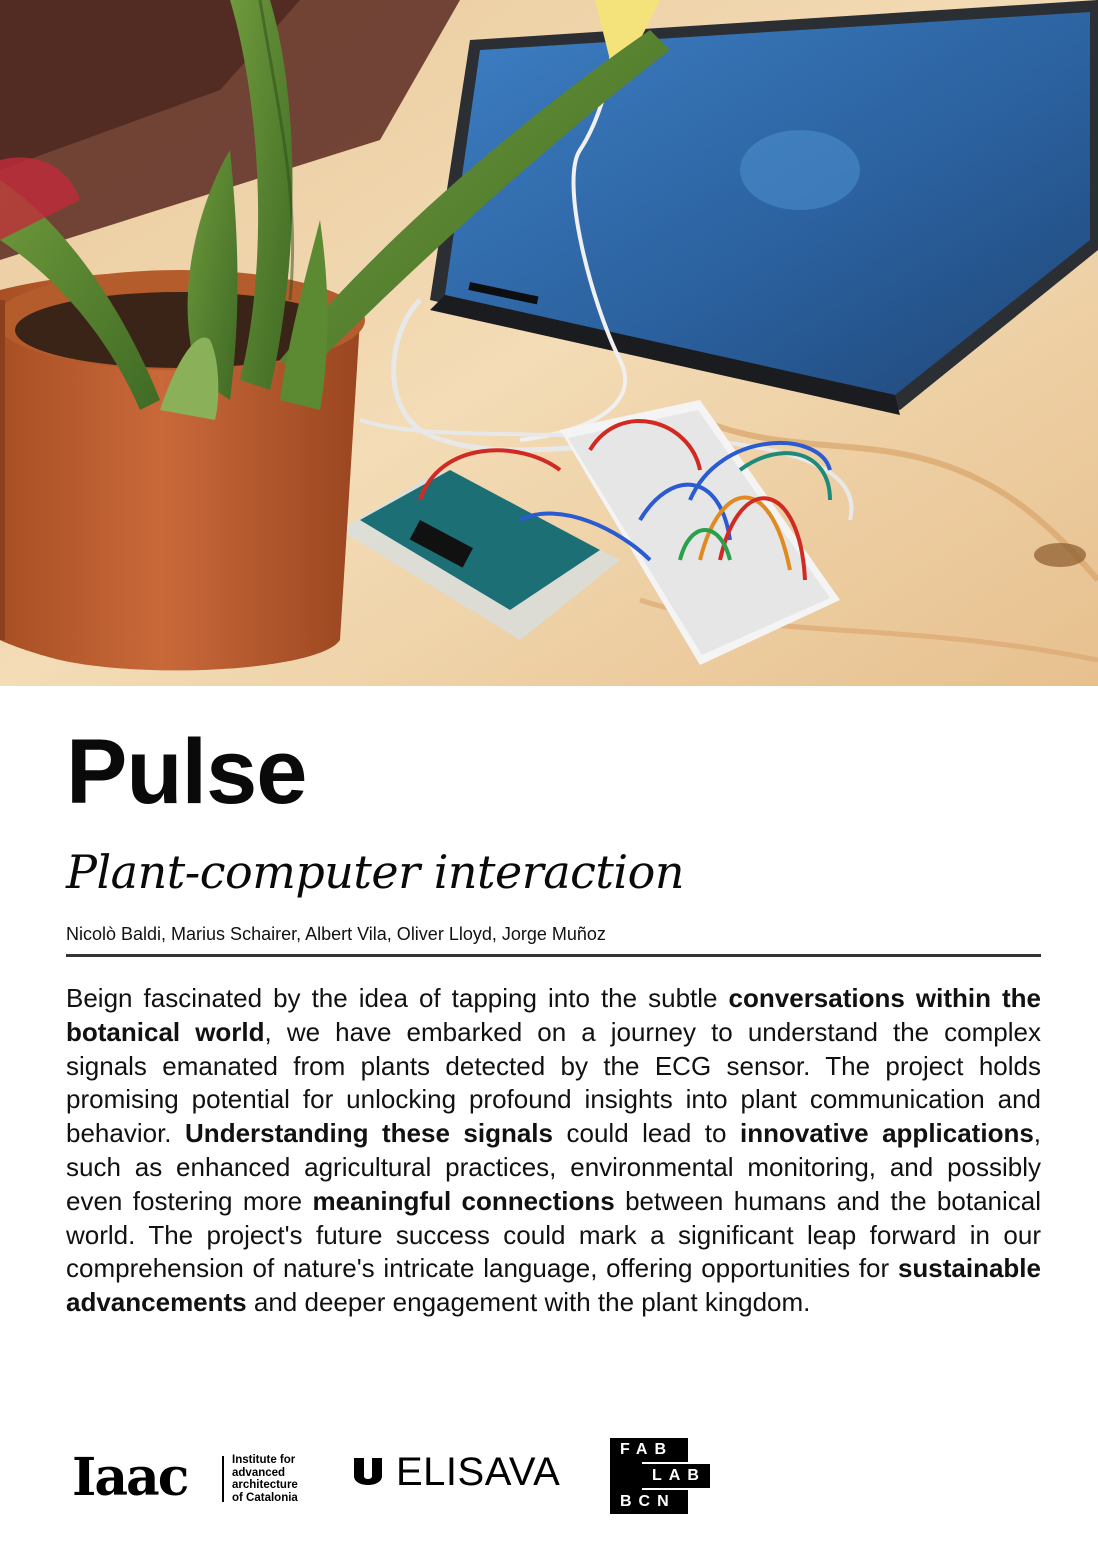 The height and width of the screenshot is (1556, 1098). Describe the element at coordinates (375, 872) in the screenshot. I see `page-subtitle: Plant-computer interaction` at that location.